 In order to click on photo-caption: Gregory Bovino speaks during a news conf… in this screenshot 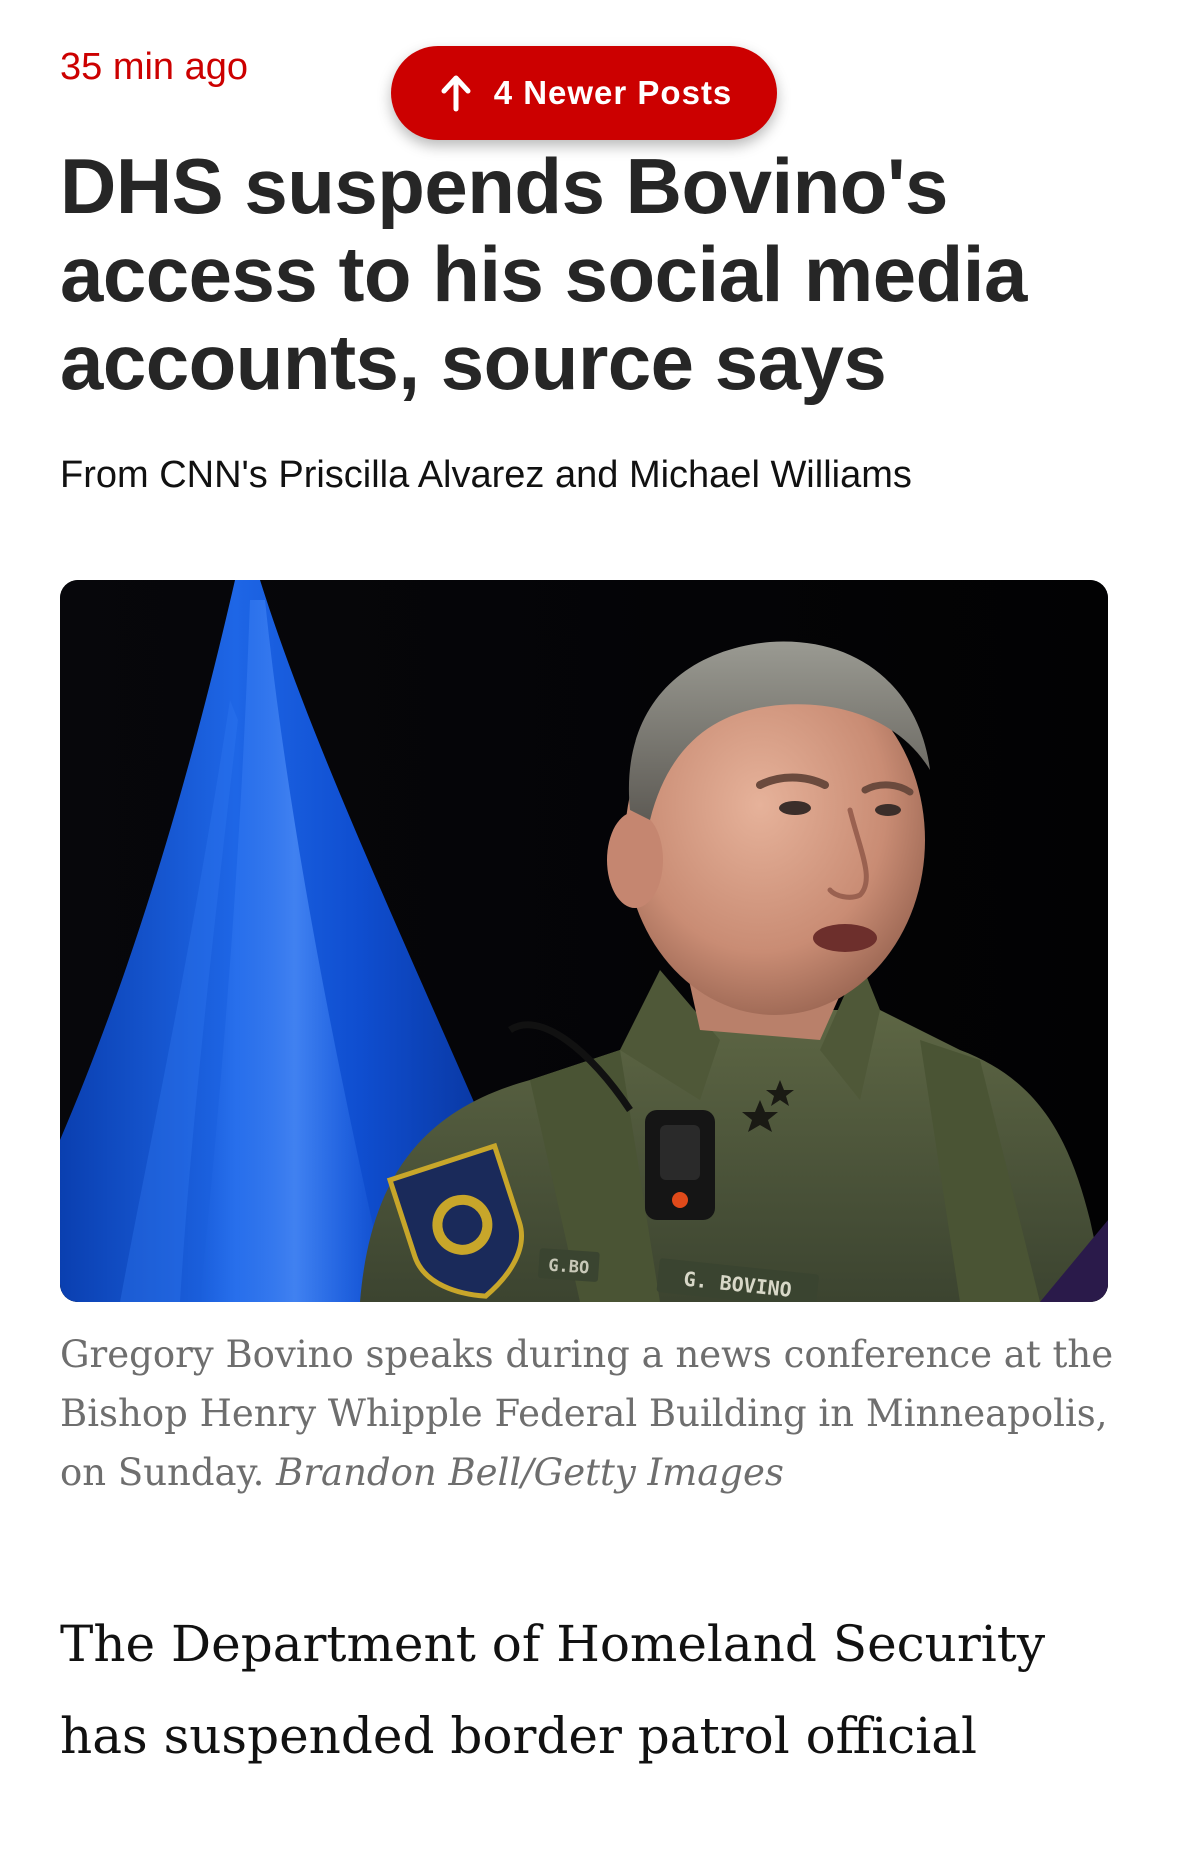, I will do `click(590, 1413)`.